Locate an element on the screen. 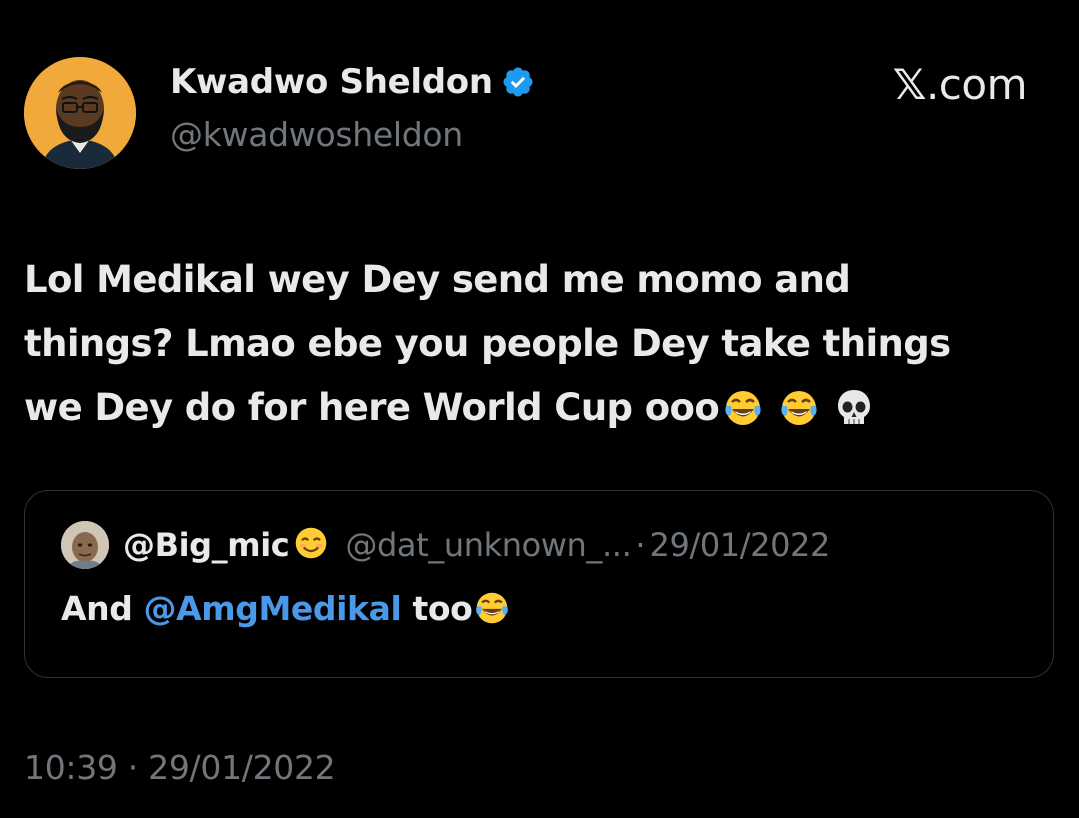 Image resolution: width=1079 pixels, height=818 pixels. quoted-avatar-photo-icon is located at coordinates (85, 545).